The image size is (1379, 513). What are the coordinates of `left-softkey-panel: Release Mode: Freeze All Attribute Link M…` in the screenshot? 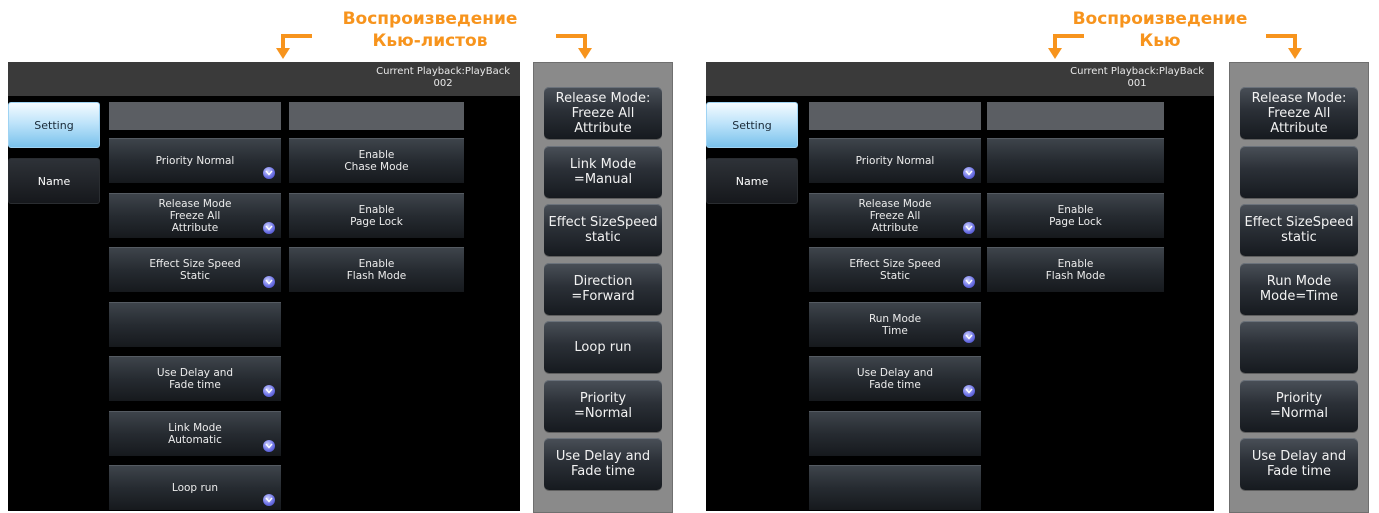 It's located at (603, 287).